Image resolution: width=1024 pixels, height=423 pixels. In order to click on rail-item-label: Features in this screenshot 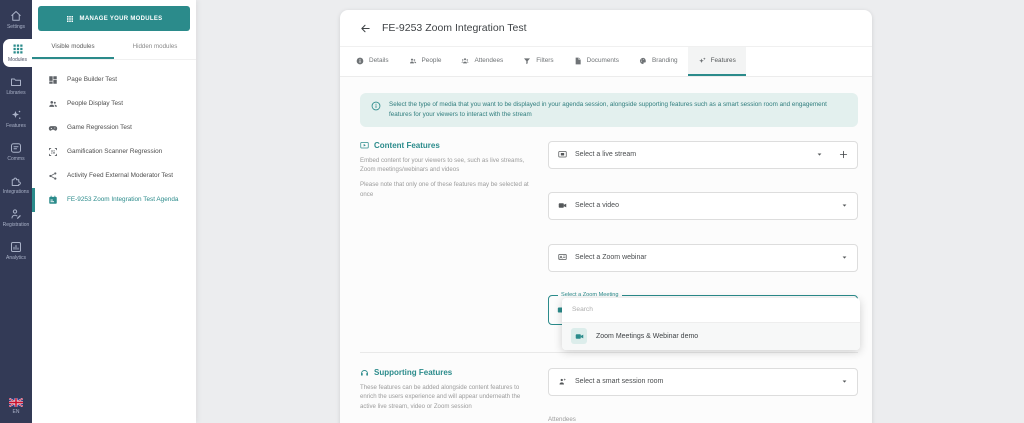, I will do `click(16, 126)`.